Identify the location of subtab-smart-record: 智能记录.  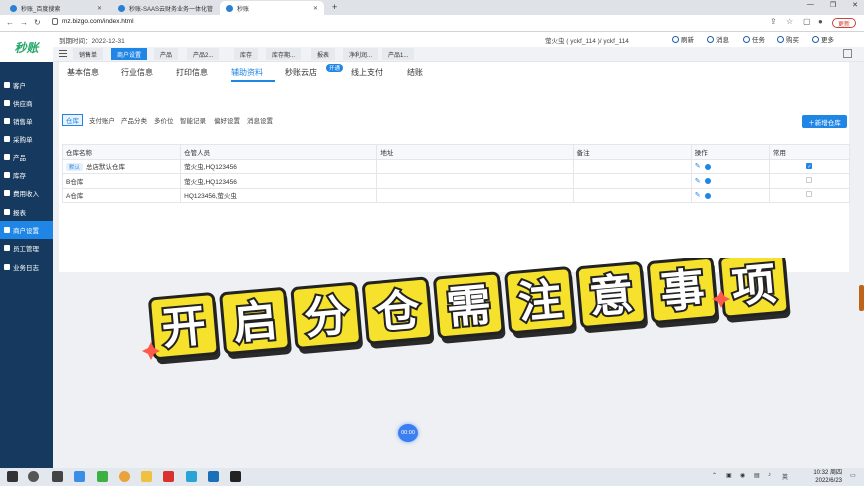
(193, 120).